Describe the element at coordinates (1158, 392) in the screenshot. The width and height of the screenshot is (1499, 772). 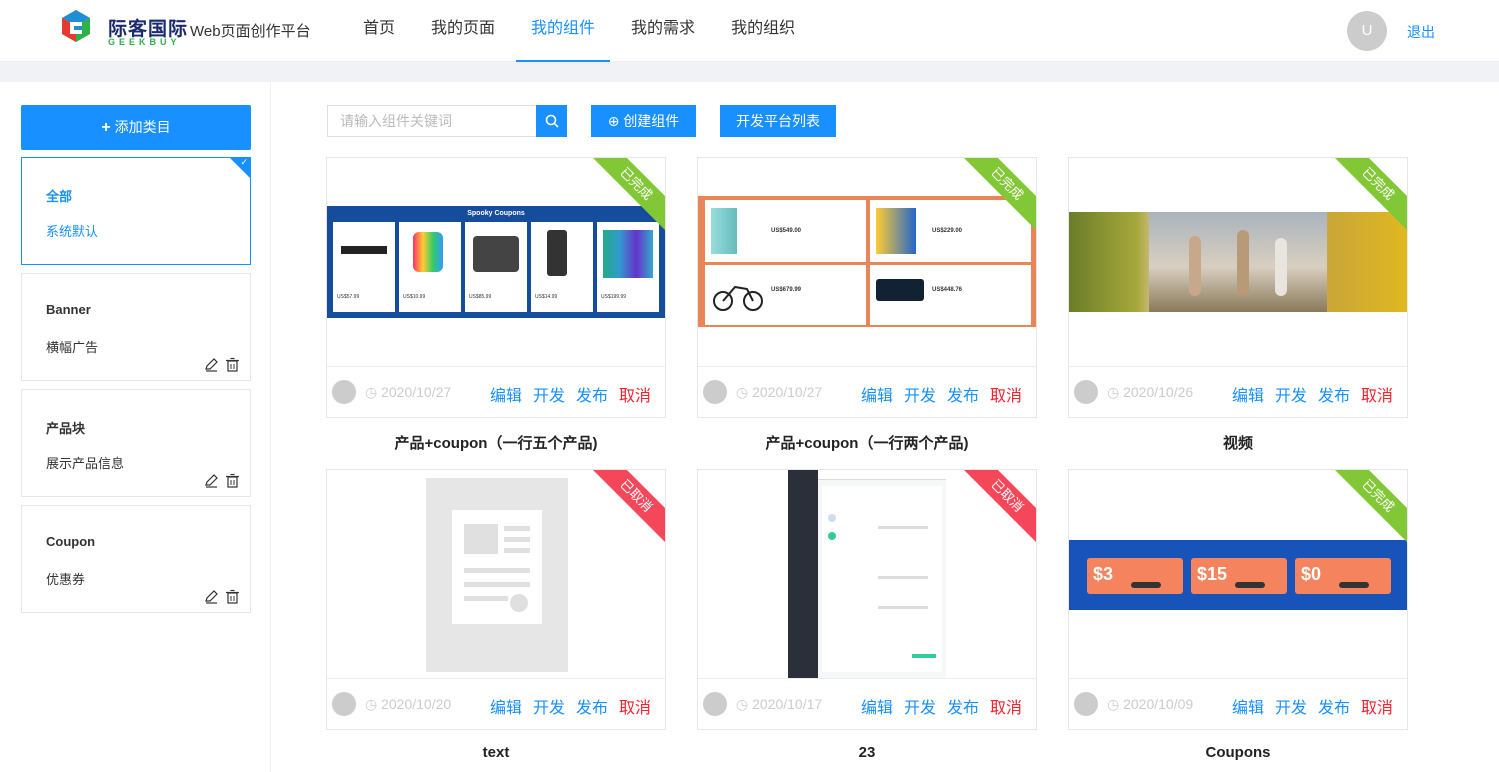
I see `card-date-text: 2020/10/26` at that location.